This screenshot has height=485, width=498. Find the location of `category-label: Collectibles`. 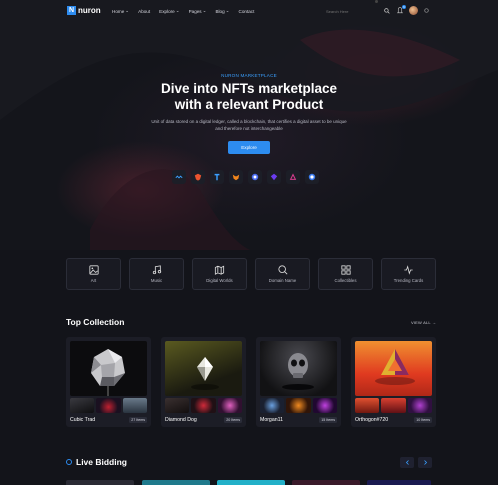

category-label: Collectibles is located at coordinates (345, 280).